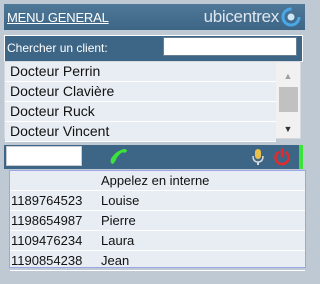 The width and height of the screenshot is (320, 284). I want to click on contact-number: 1189764523, so click(47, 200).